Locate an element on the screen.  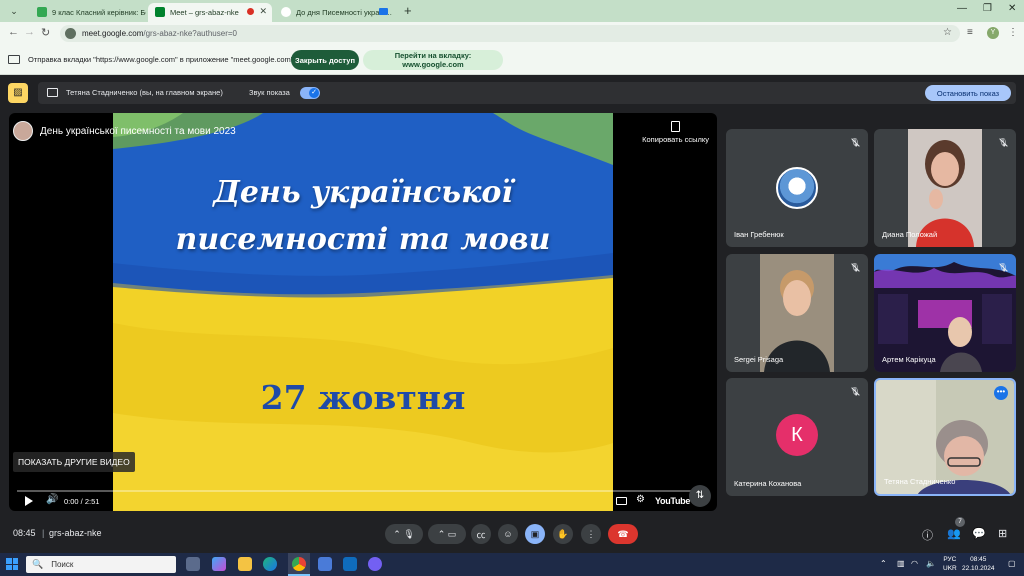
chevron-up-icon: ⌃ is located at coordinates (397, 533).